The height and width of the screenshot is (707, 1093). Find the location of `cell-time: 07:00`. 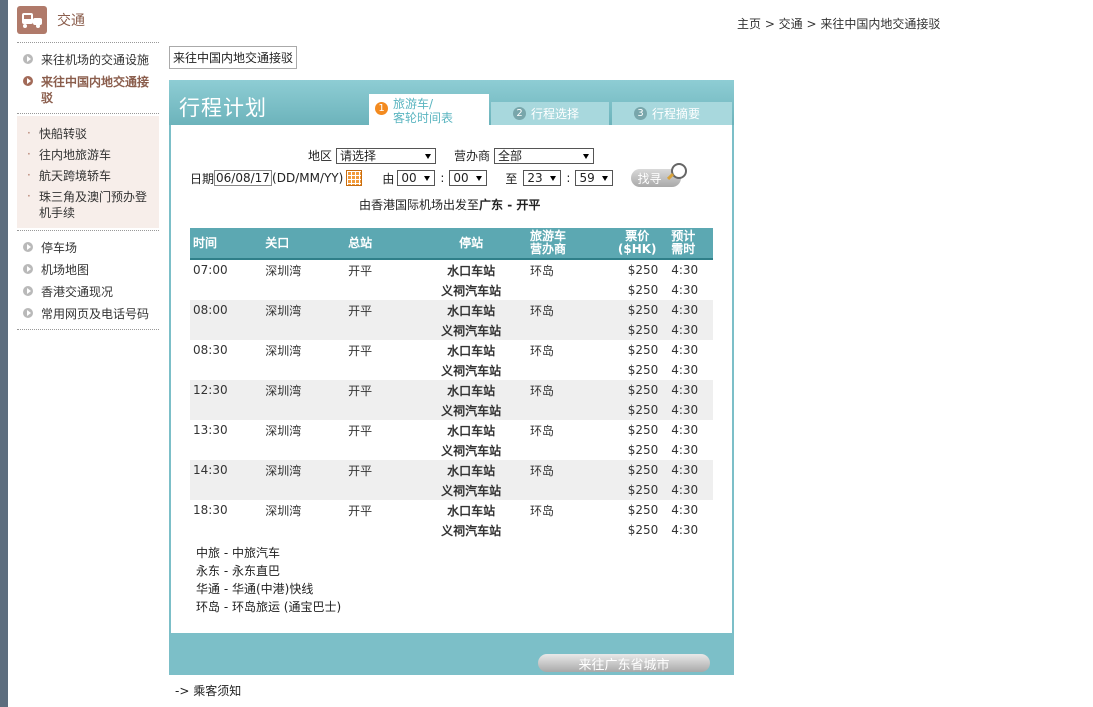

cell-time: 07:00 is located at coordinates (210, 270).